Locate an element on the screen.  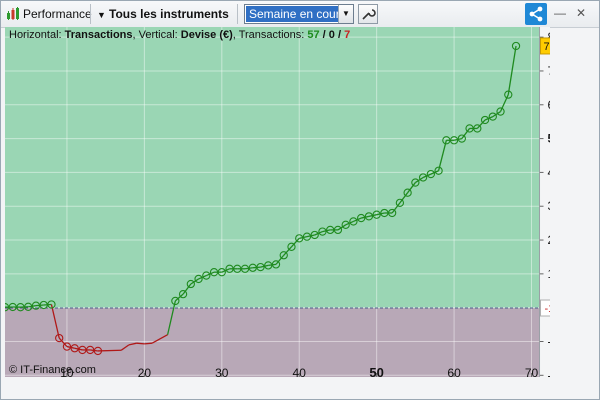
vertical-prefix: , Vertical: is located at coordinates (156, 35).